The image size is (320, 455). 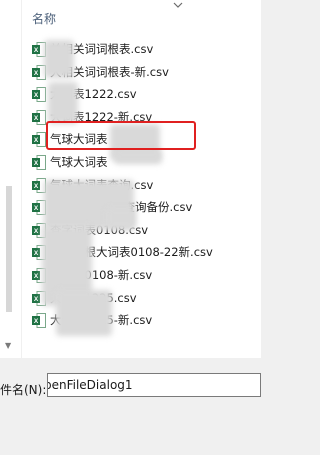 I want to click on filename-label: 件名(N):, so click(x=23, y=390).